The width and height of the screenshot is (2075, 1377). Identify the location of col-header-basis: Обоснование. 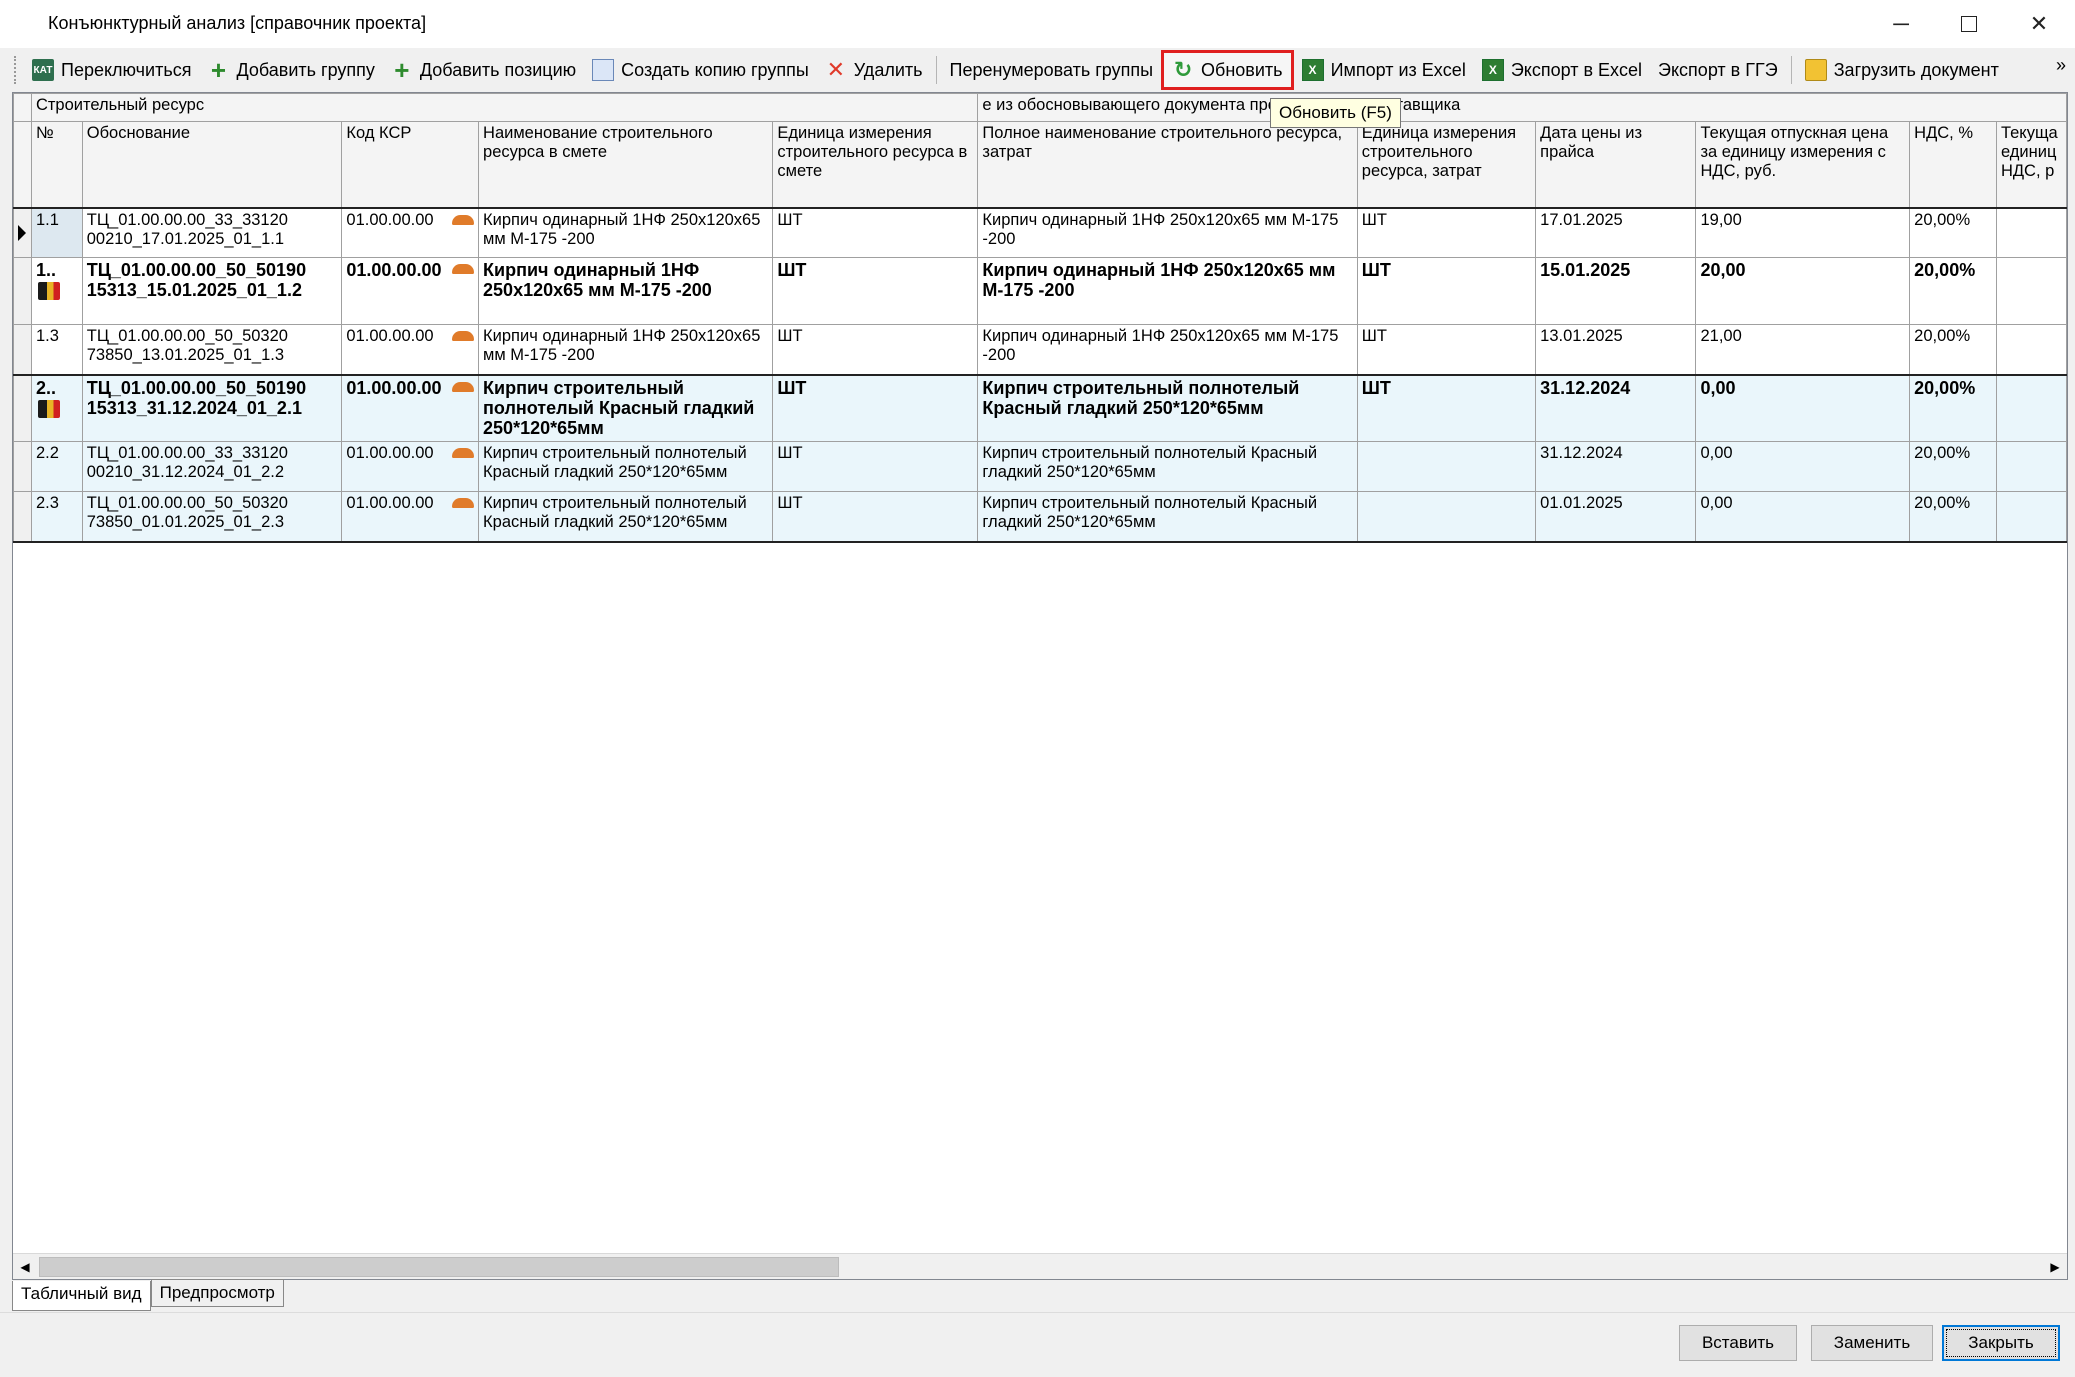
(212, 164).